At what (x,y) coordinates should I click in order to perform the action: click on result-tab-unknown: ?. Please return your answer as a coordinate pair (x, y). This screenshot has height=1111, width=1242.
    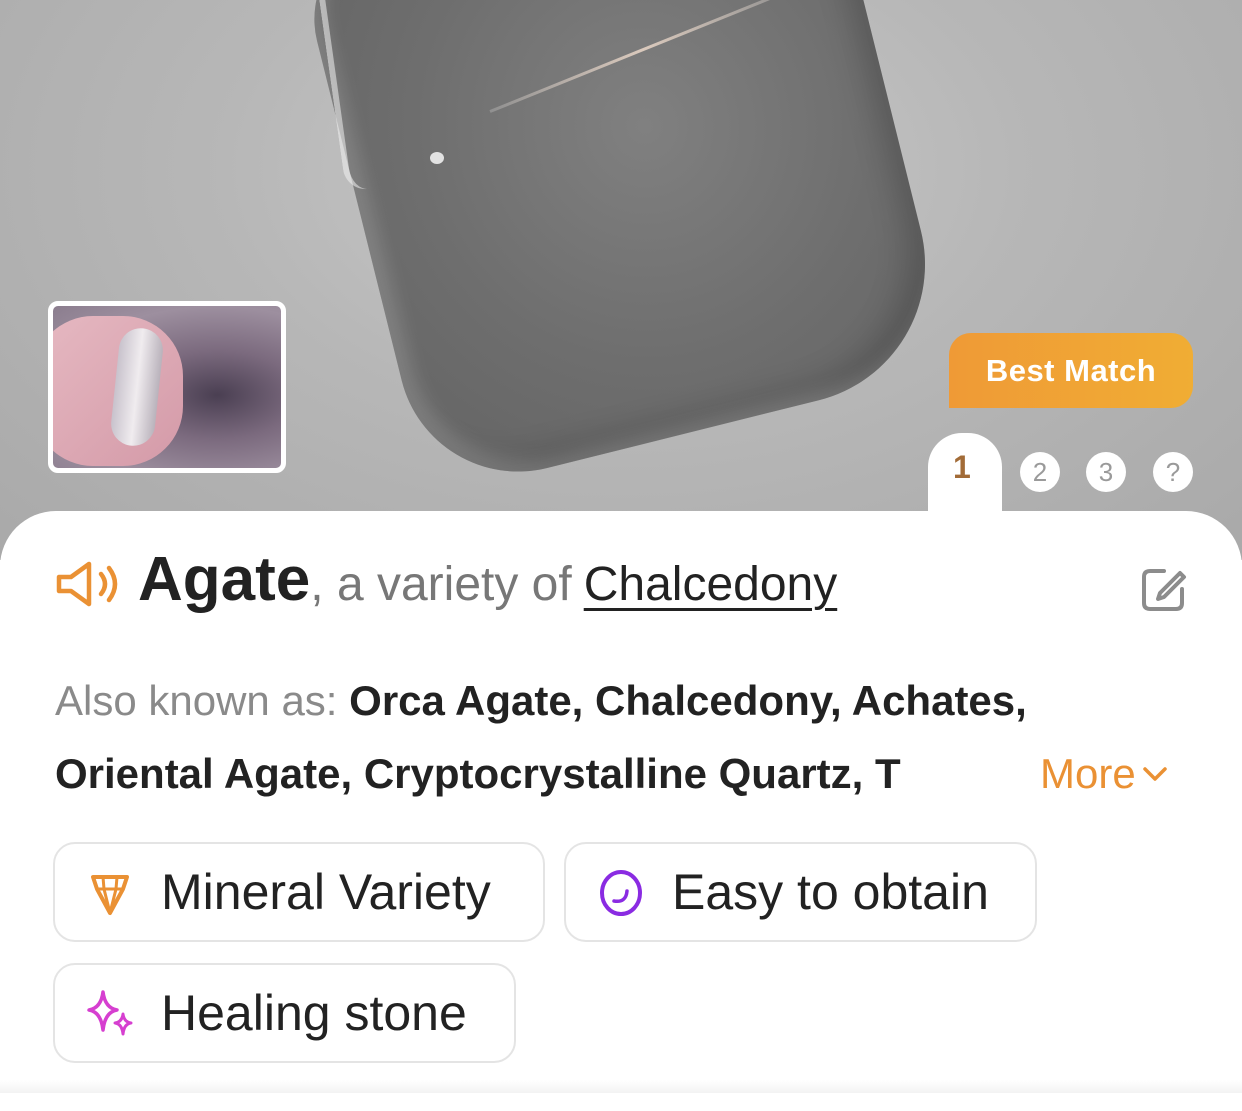
    Looking at the image, I should click on (1173, 472).